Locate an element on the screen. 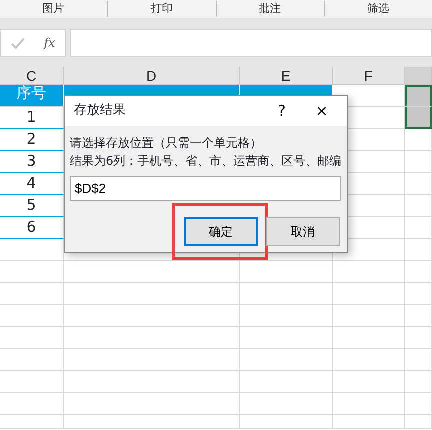 This screenshot has height=430, width=432. column-header: E is located at coordinates (286, 76).